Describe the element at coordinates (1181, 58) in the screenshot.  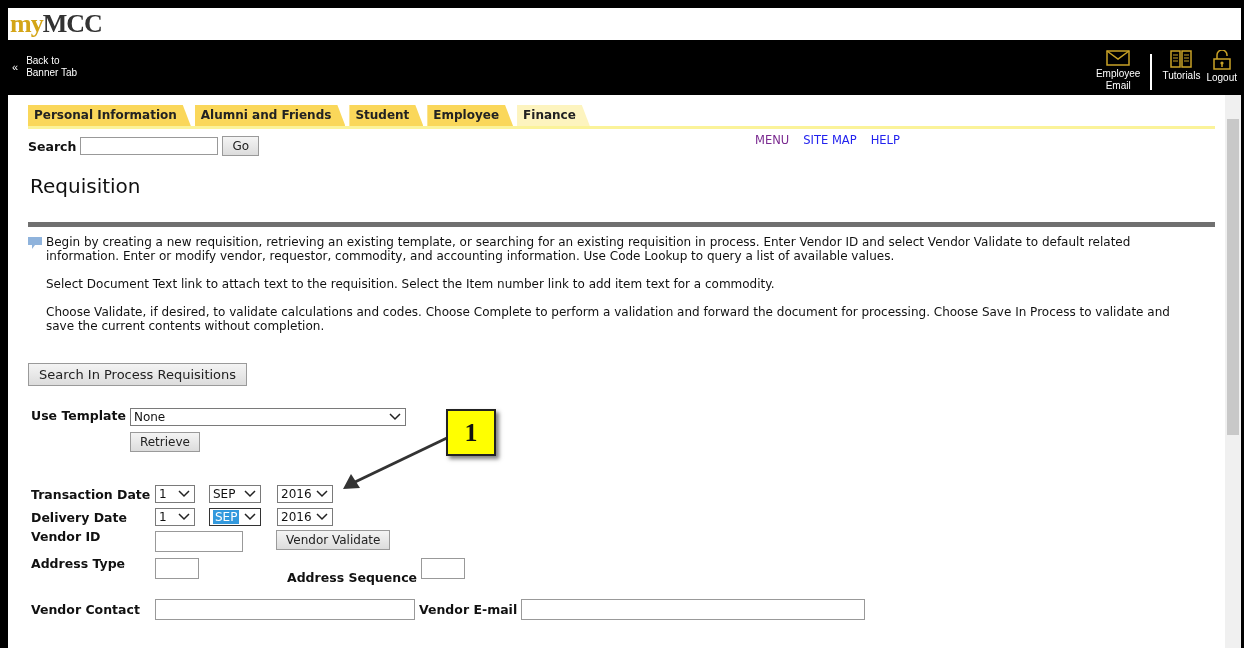
I see `book-icon` at that location.